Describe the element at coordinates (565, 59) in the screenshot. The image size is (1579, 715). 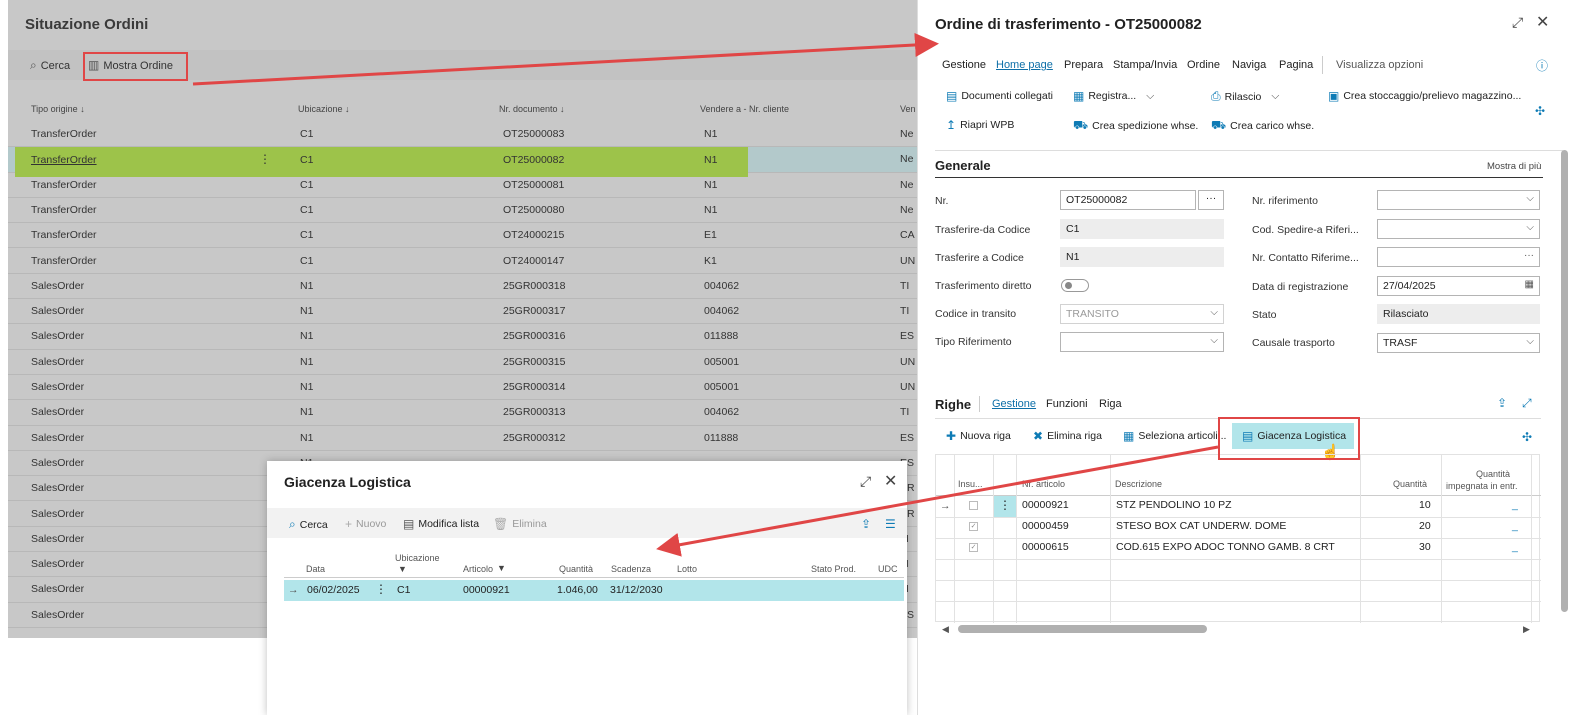
I see `arrow-to-transfer` at that location.